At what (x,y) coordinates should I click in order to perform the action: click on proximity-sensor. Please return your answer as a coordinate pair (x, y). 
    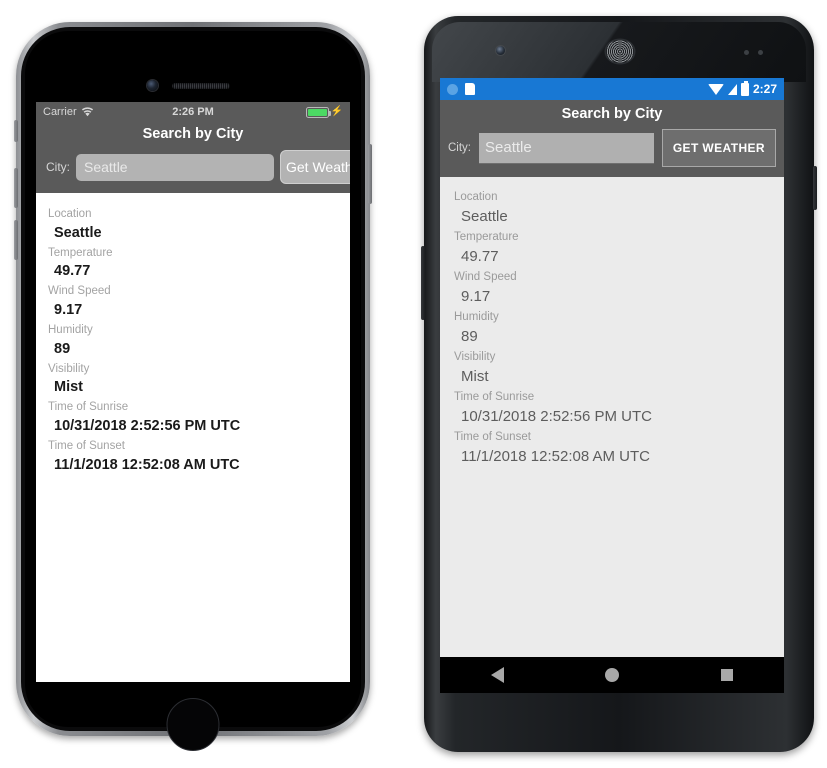
    Looking at the image, I should click on (746, 52).